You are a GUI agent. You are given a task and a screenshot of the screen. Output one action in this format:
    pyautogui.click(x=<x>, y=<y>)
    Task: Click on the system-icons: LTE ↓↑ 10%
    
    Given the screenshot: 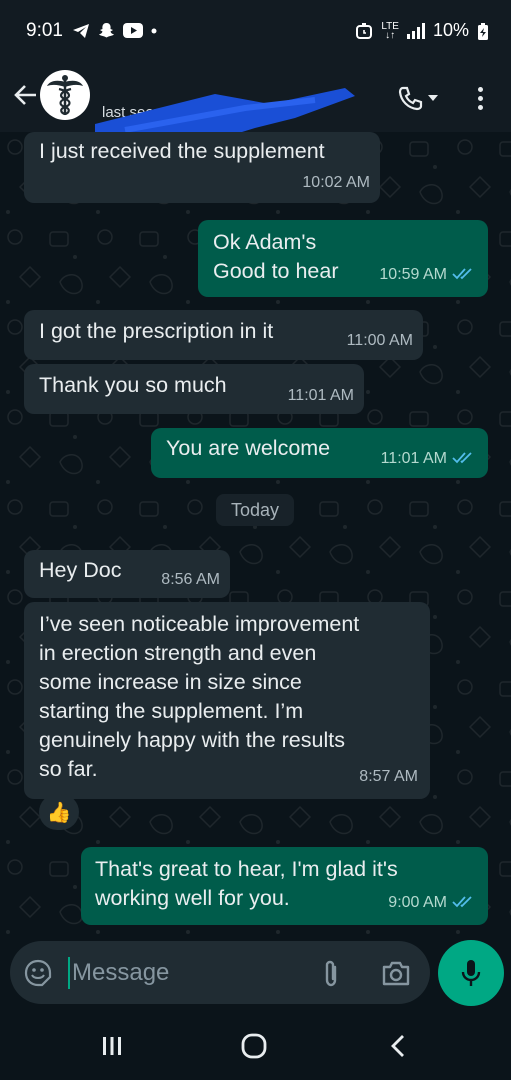 What is the action you would take?
    pyautogui.click(x=422, y=30)
    